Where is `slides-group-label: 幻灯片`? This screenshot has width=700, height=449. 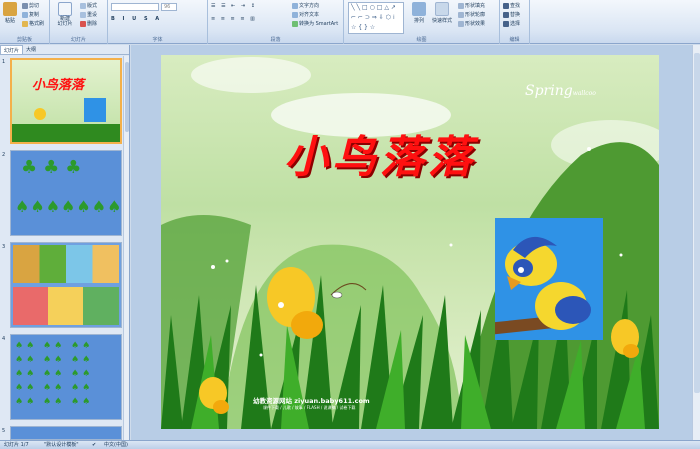 slides-group-label: 幻灯片 is located at coordinates (78, 40).